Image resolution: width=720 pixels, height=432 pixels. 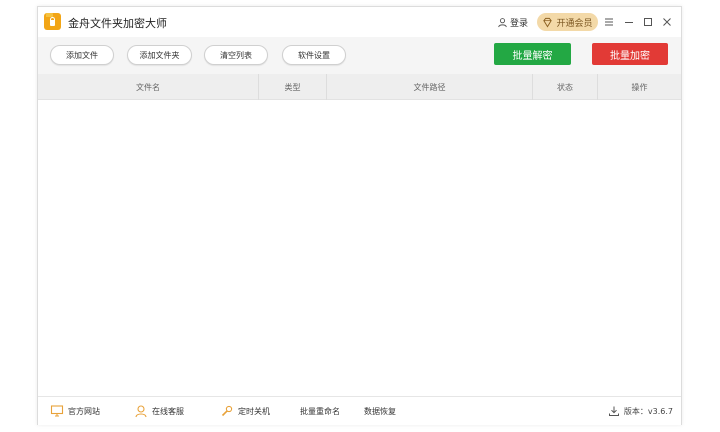 What do you see at coordinates (293, 87) in the screenshot?
I see `column-type: 类型` at bounding box center [293, 87].